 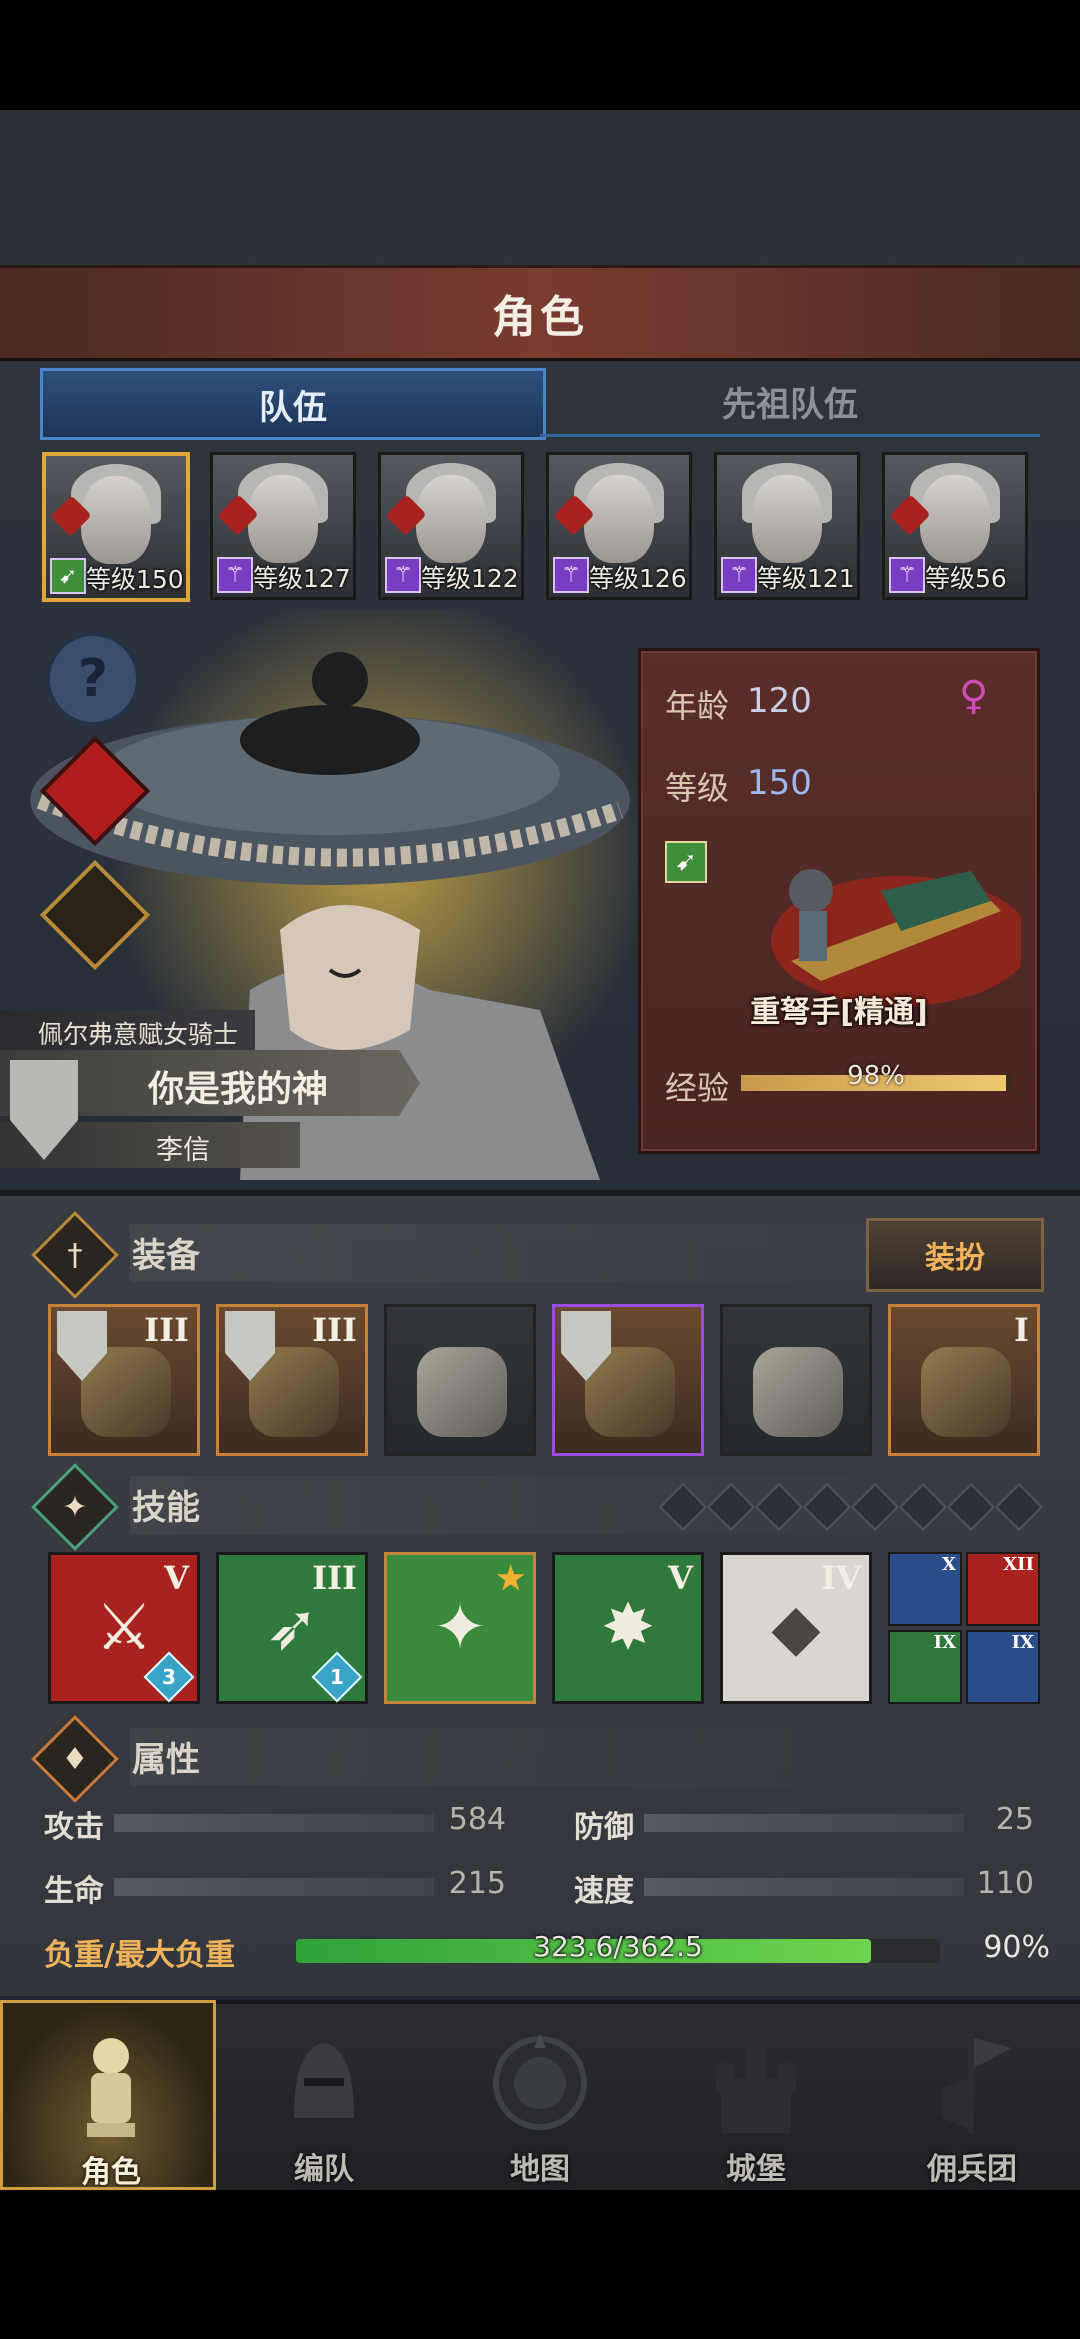 I want to click on nav-label: 编队, so click(x=324, y=2169).